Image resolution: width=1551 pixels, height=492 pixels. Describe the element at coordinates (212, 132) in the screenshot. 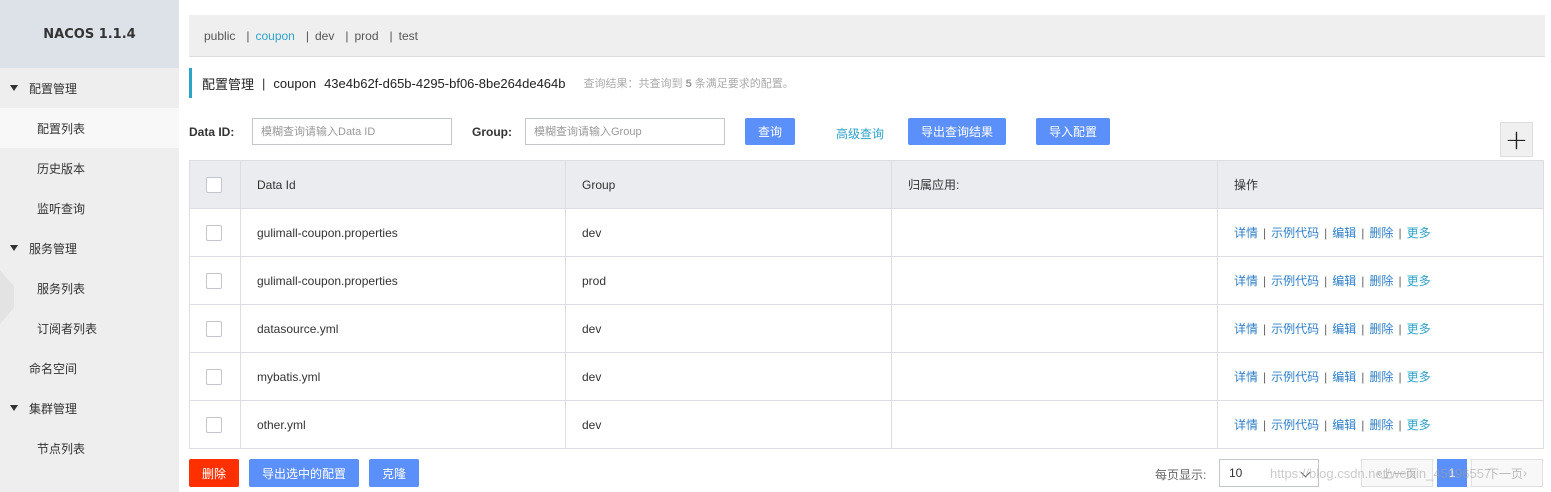

I see `dataid-label: Data ID:` at that location.